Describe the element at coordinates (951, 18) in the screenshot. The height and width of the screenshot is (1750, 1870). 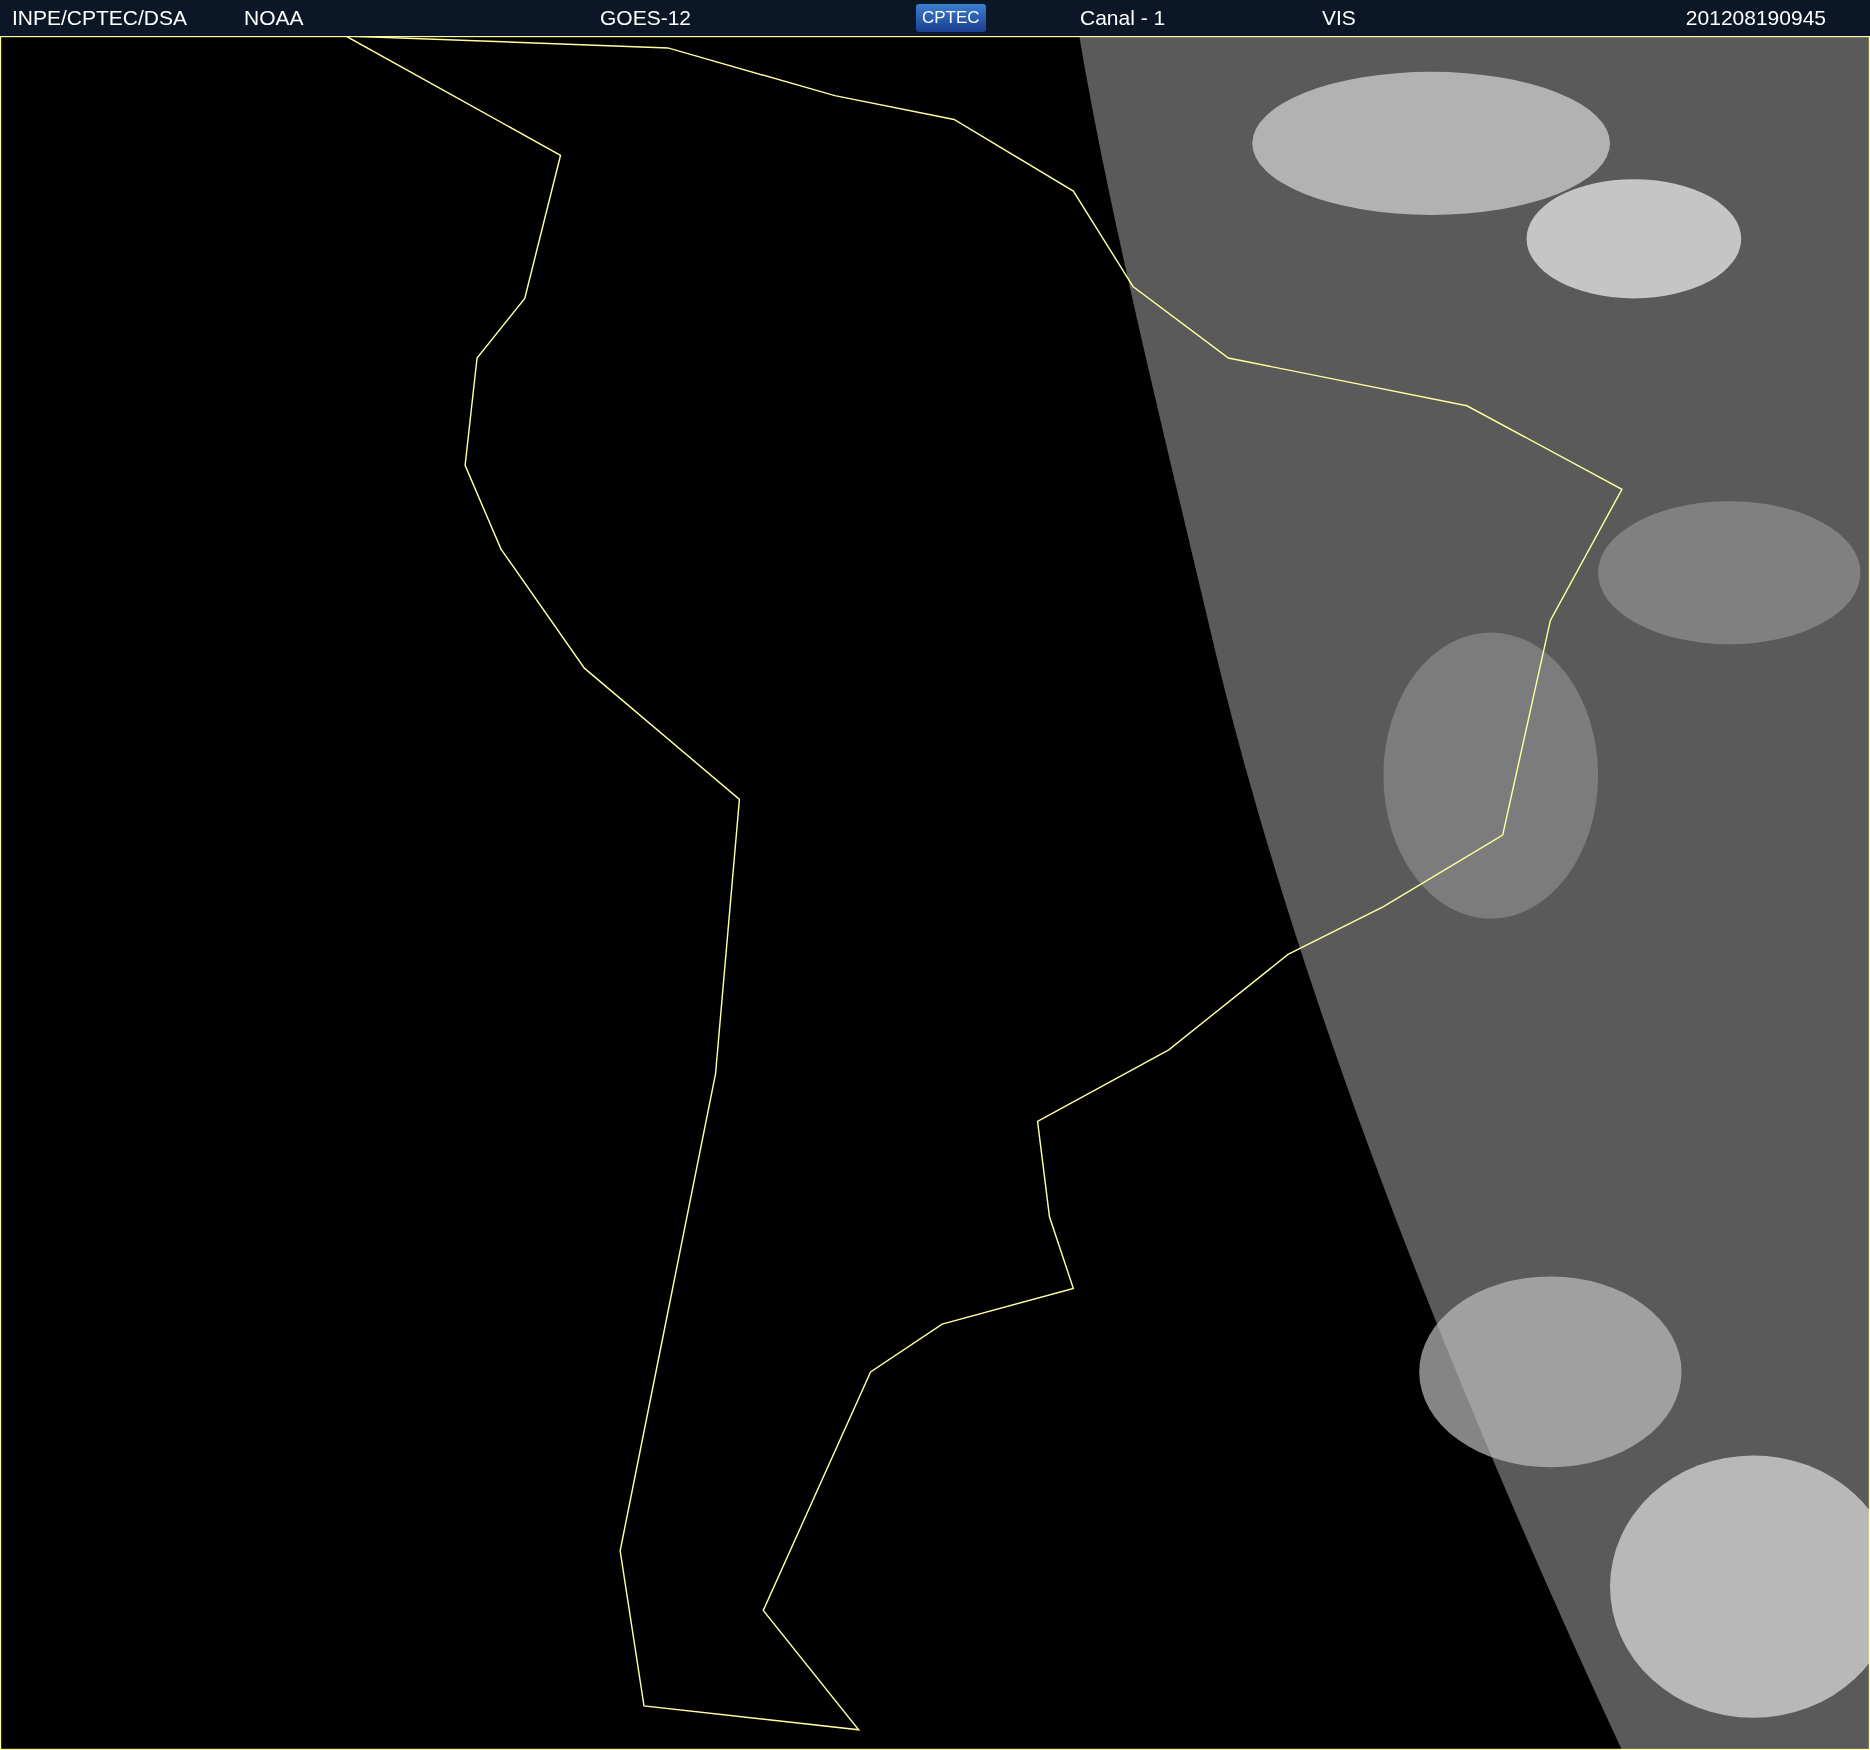
I see `logo: CPTEC` at that location.